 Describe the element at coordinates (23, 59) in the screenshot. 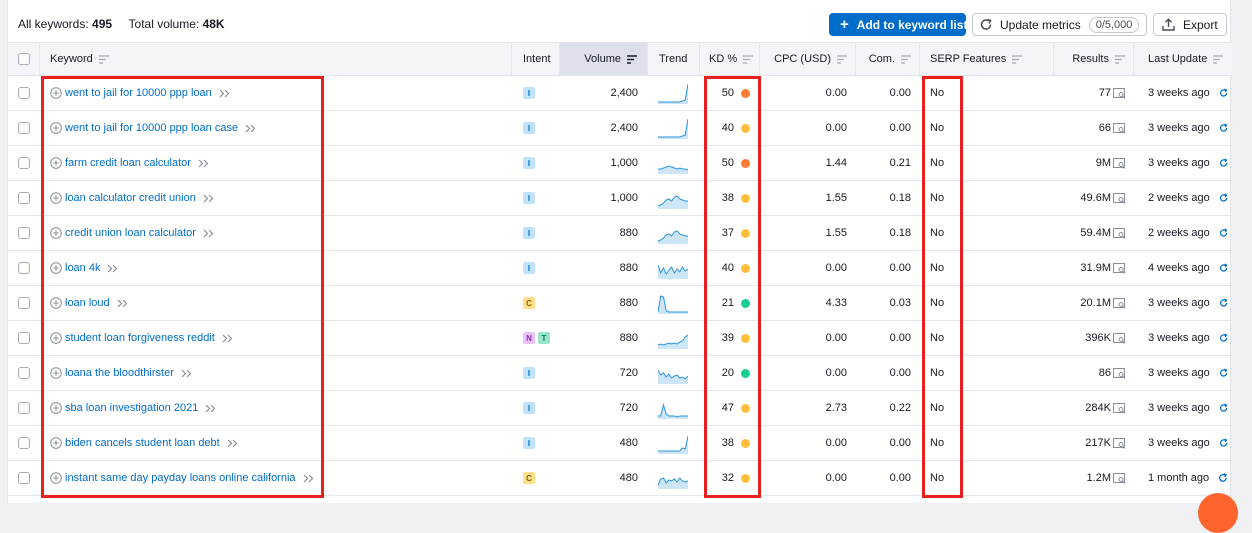

I see `select-all-checkbox` at that location.